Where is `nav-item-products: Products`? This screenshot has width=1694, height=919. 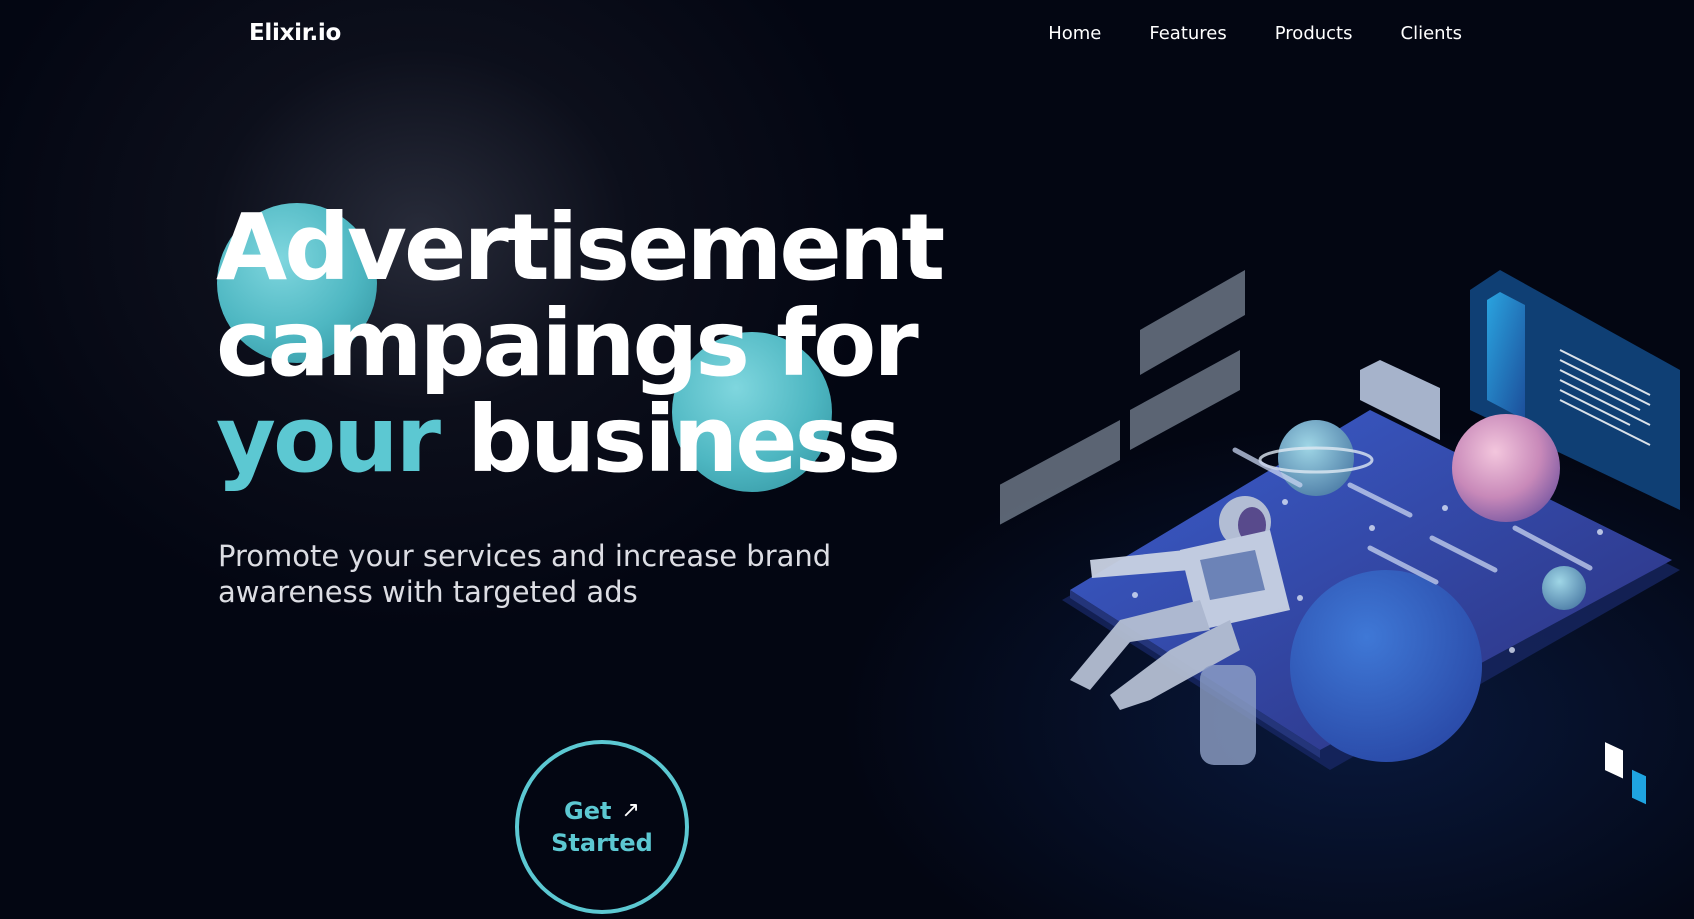 nav-item-products: Products is located at coordinates (1314, 33).